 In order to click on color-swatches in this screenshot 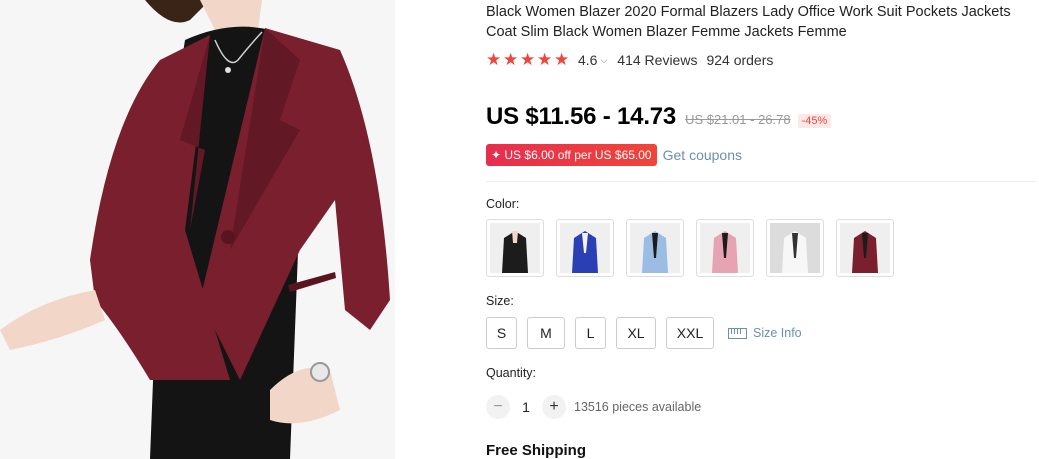, I will do `click(690, 248)`.